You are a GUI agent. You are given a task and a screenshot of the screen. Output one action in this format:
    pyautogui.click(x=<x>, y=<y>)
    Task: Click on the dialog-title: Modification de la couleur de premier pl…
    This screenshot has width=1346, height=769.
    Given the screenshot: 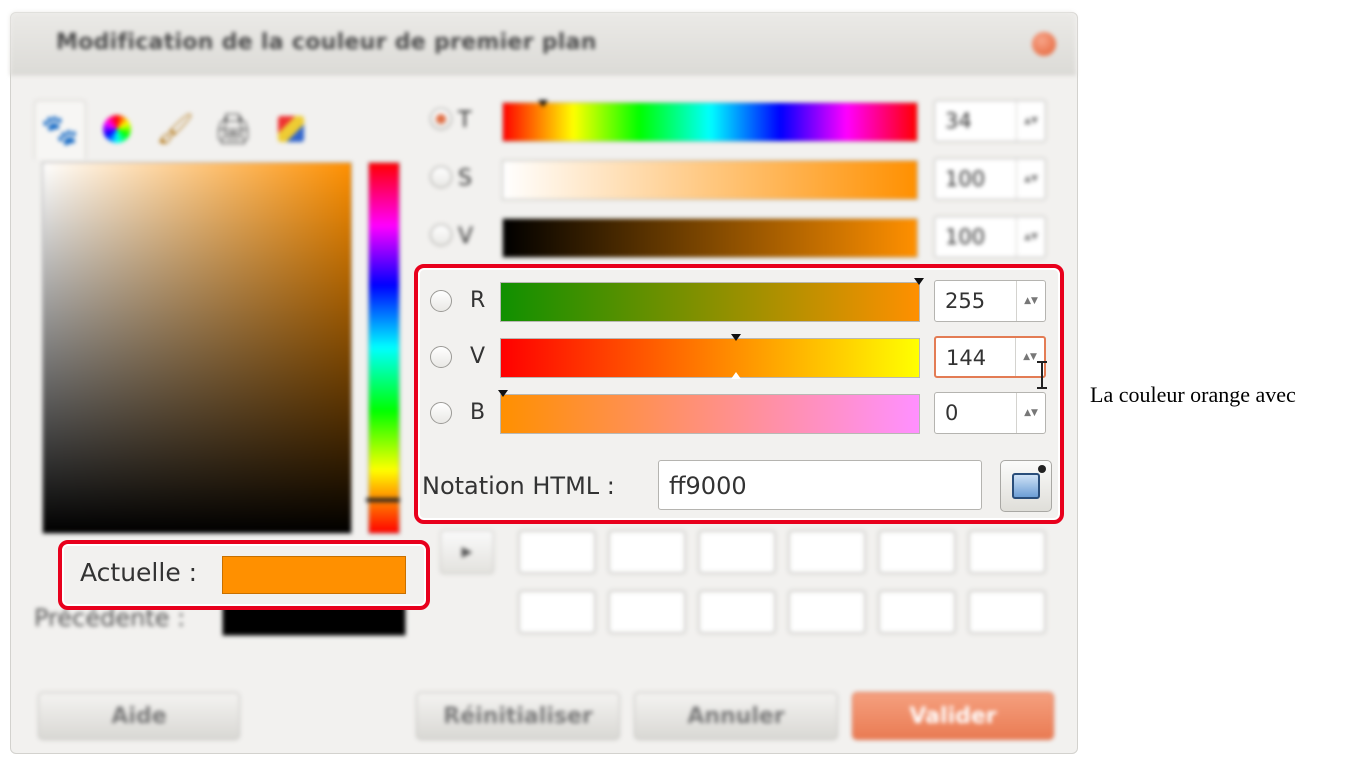 What is the action you would take?
    pyautogui.click(x=326, y=42)
    